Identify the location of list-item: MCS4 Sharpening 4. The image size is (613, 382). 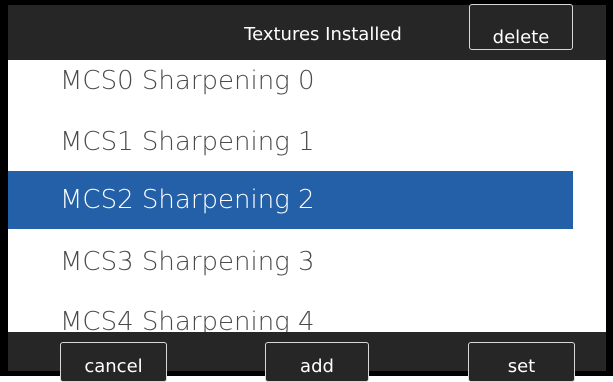
(290, 312).